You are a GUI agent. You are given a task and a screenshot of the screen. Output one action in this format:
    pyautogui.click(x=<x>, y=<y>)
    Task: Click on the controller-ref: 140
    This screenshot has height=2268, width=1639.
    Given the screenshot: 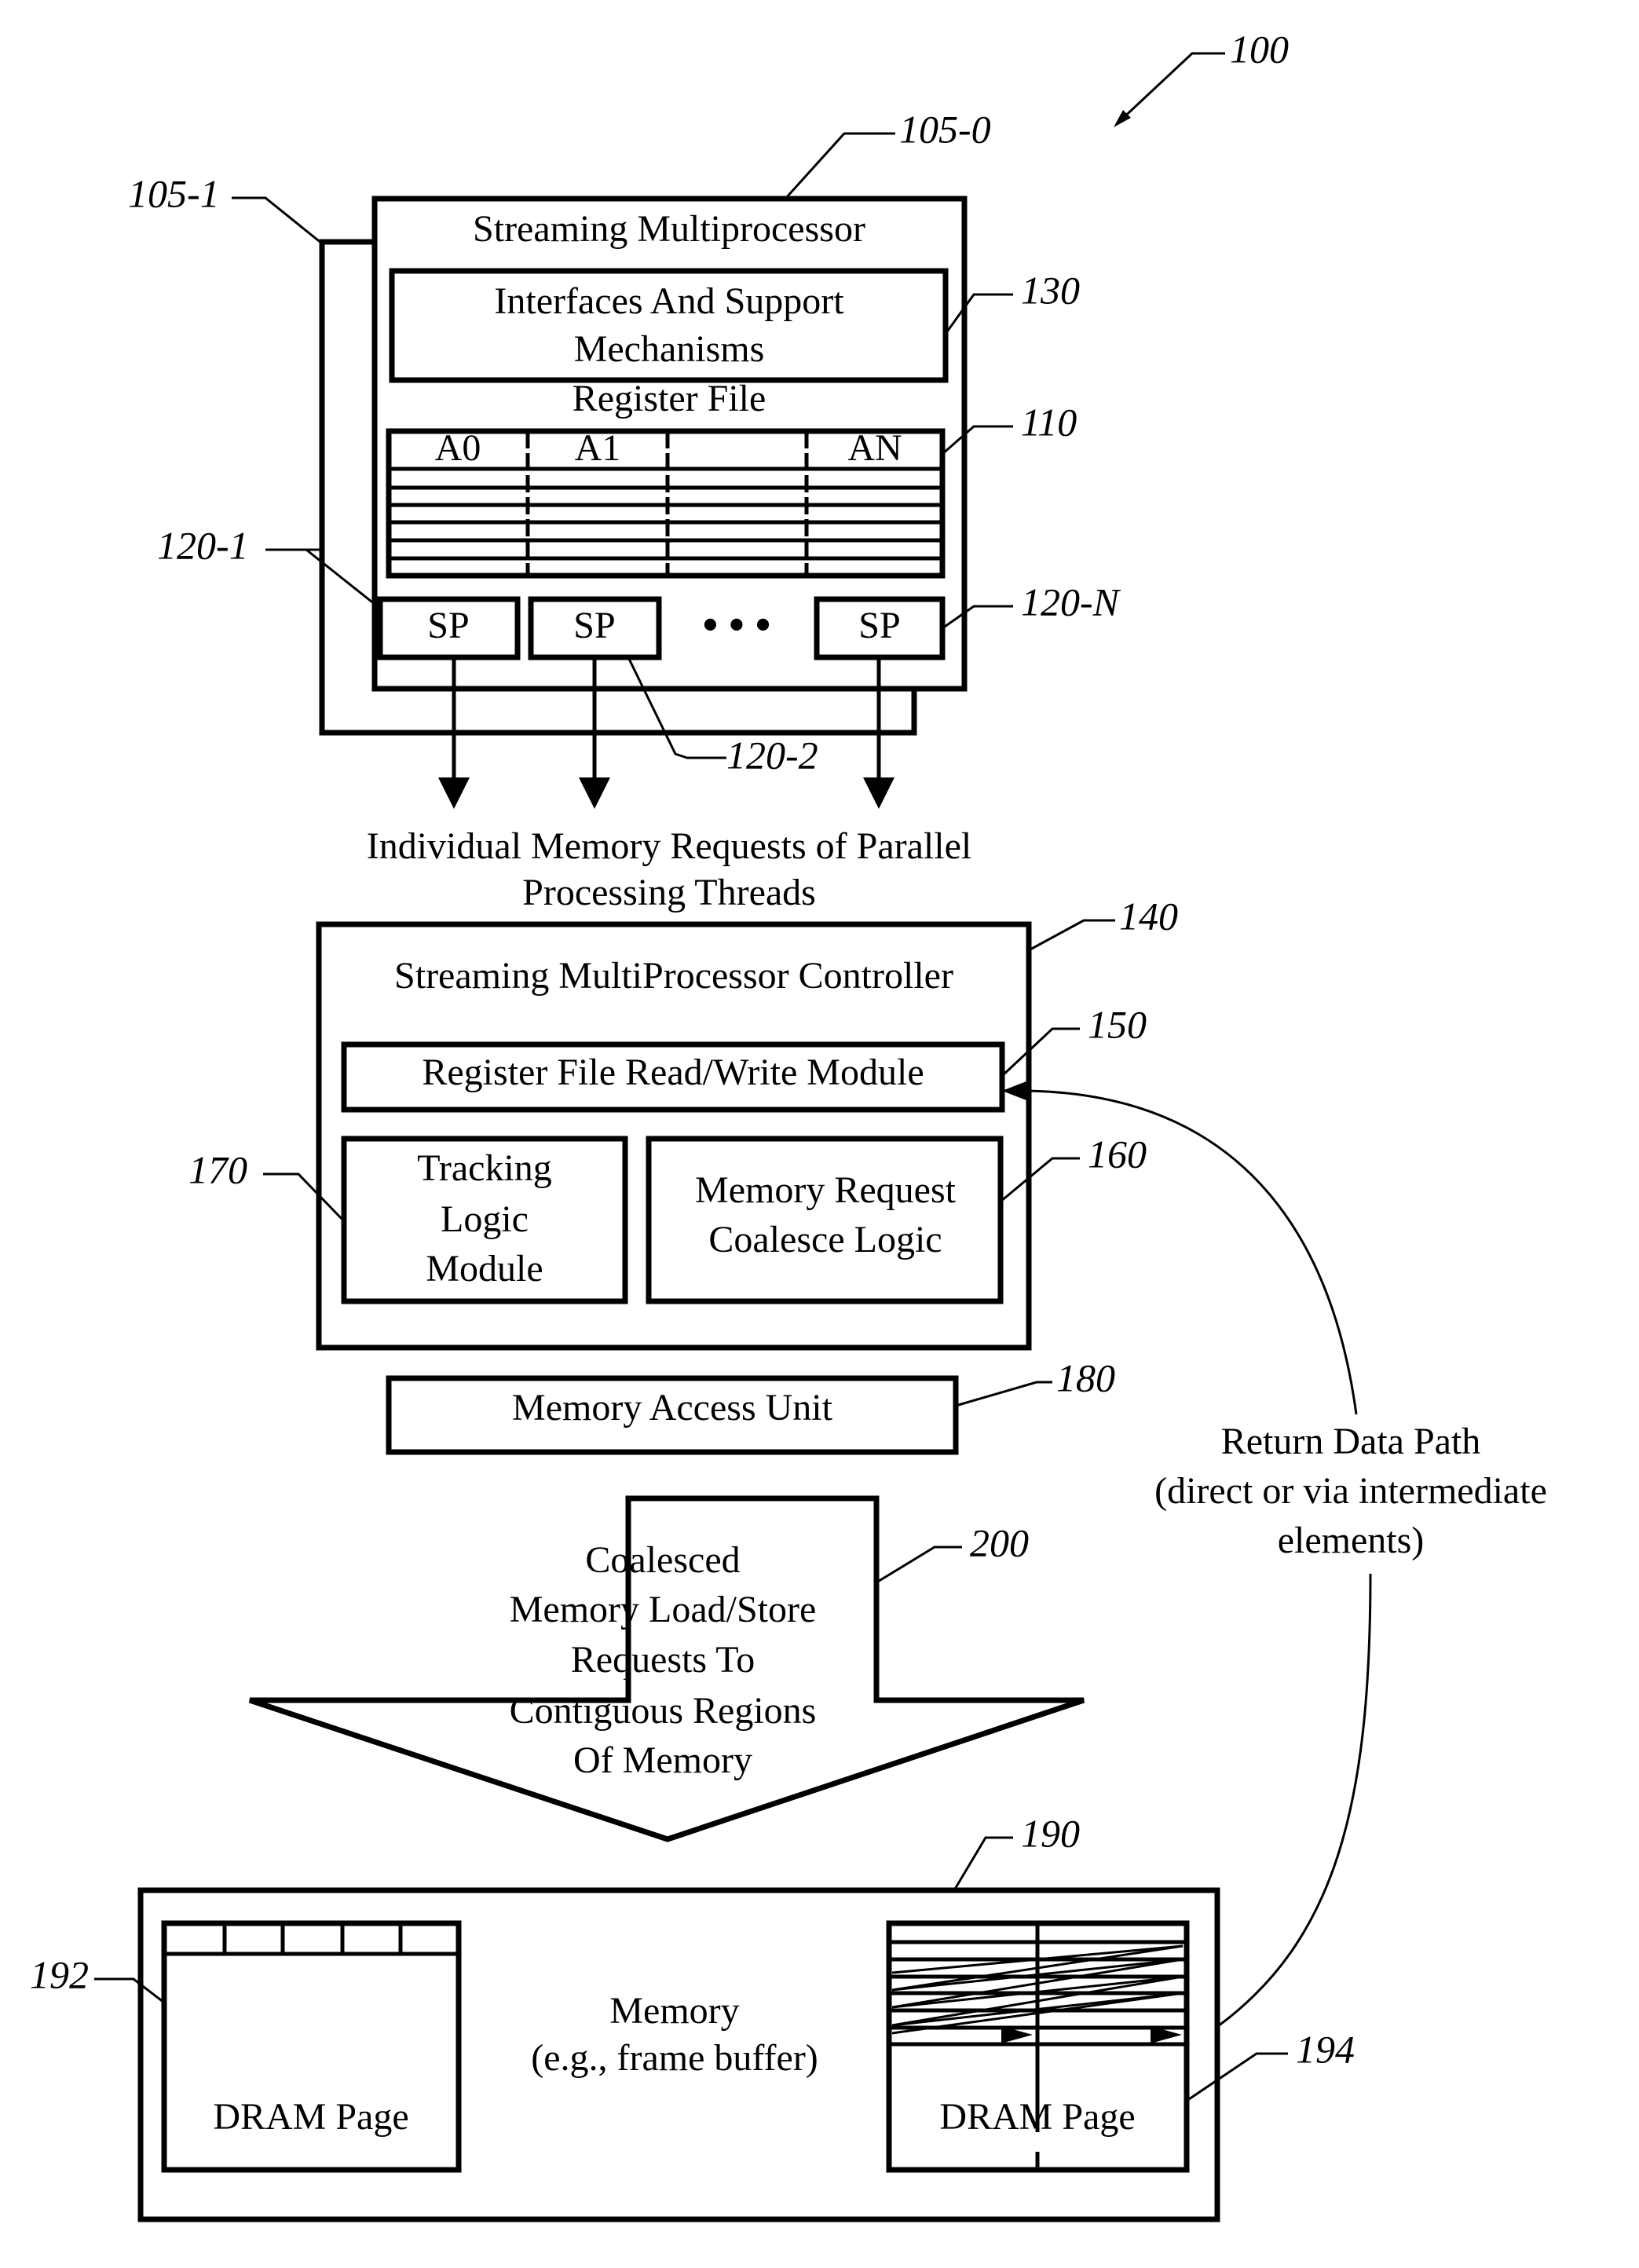 What is the action you would take?
    pyautogui.click(x=1148, y=916)
    